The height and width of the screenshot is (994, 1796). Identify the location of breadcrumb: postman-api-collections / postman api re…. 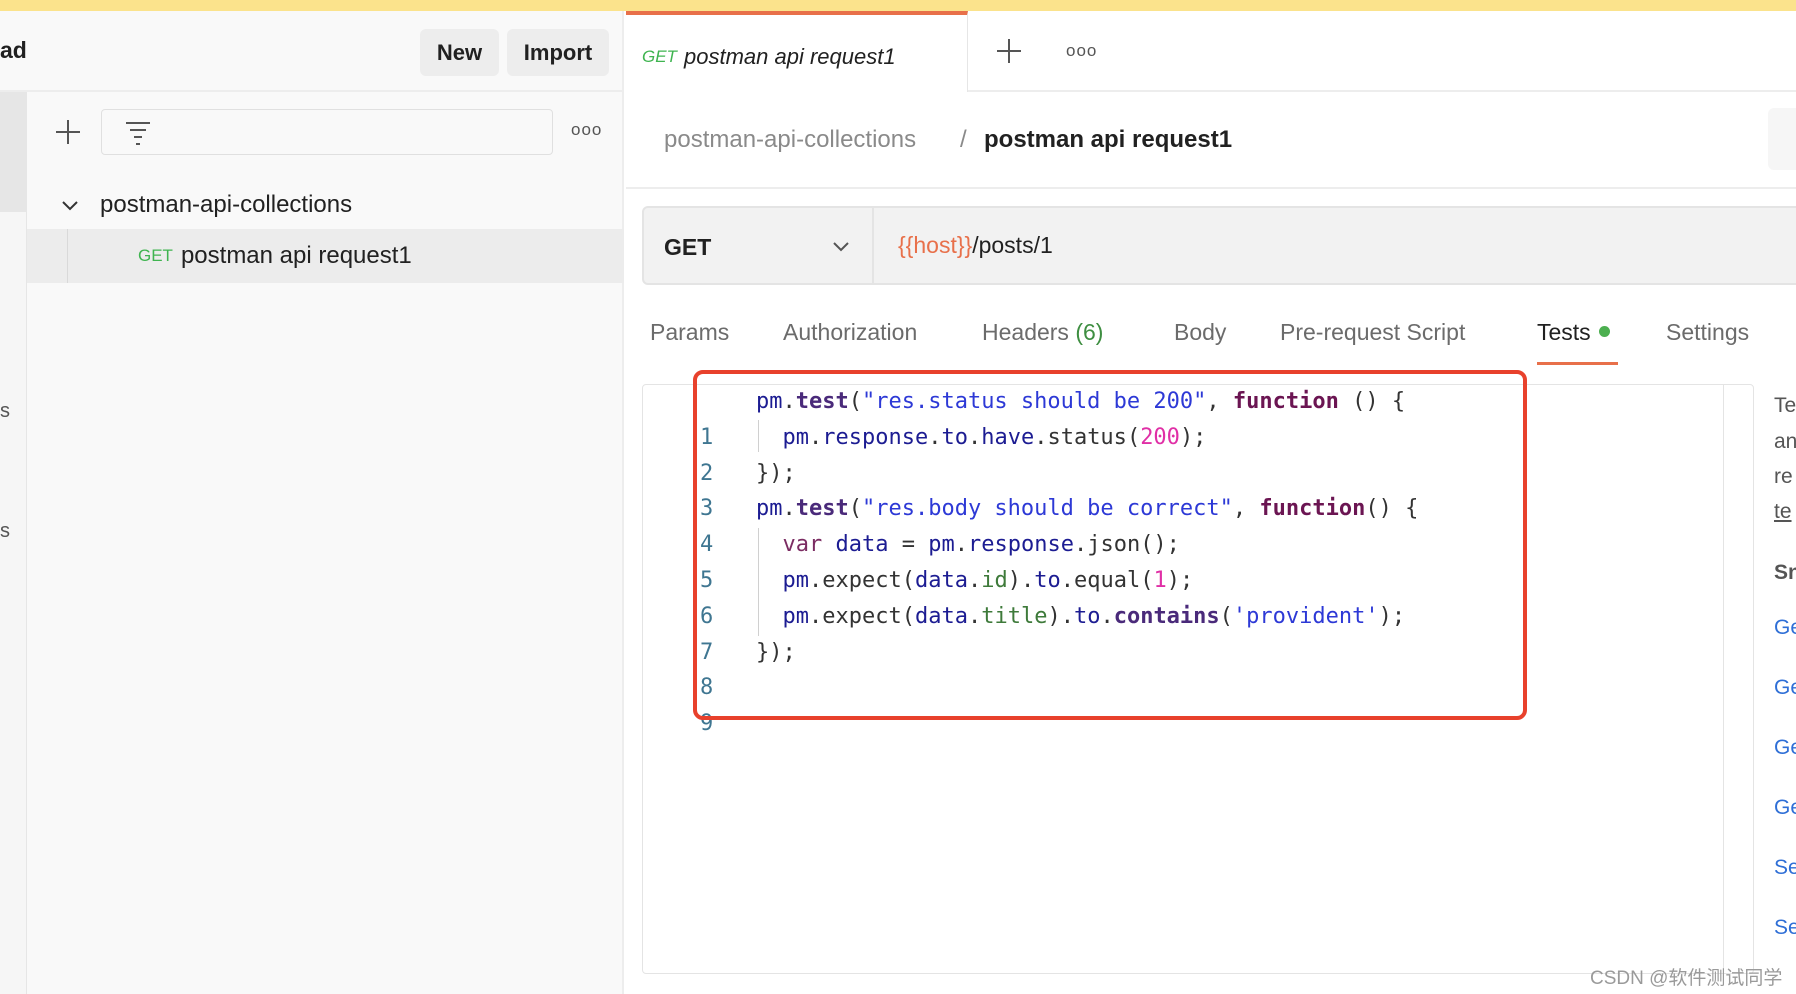
(1211, 140).